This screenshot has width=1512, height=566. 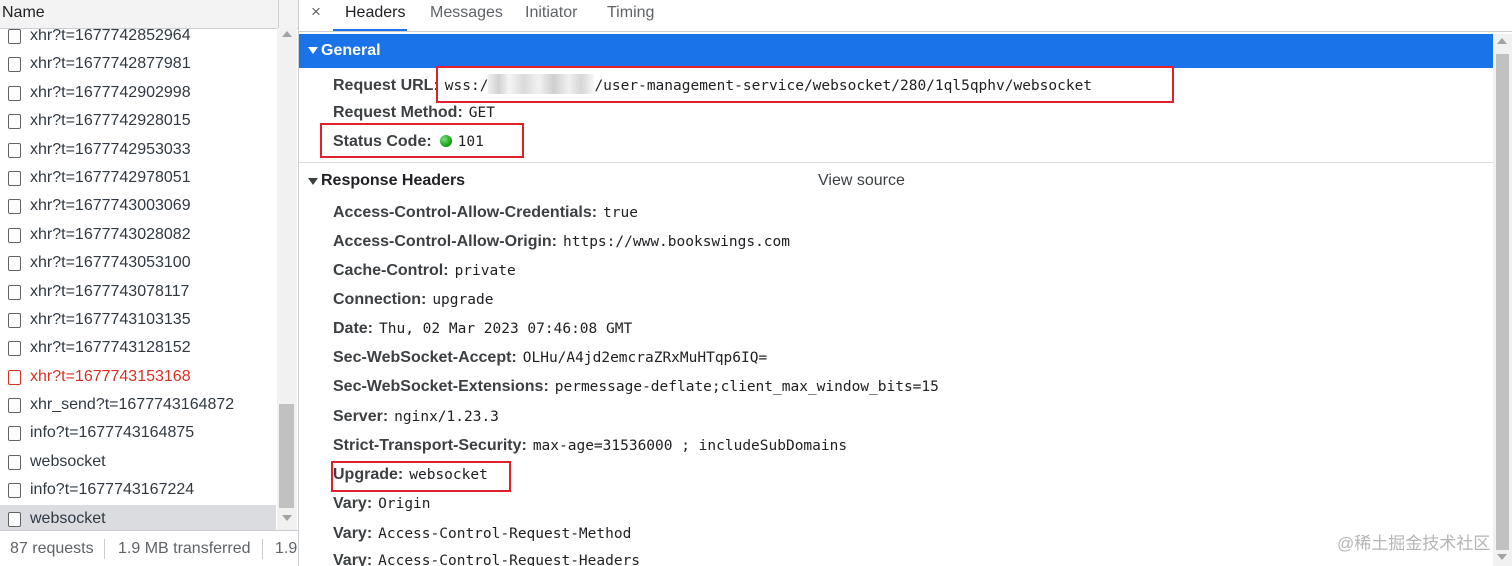 What do you see at coordinates (110, 121) in the screenshot?
I see `request-name: xhr?t=1677742928015` at bounding box center [110, 121].